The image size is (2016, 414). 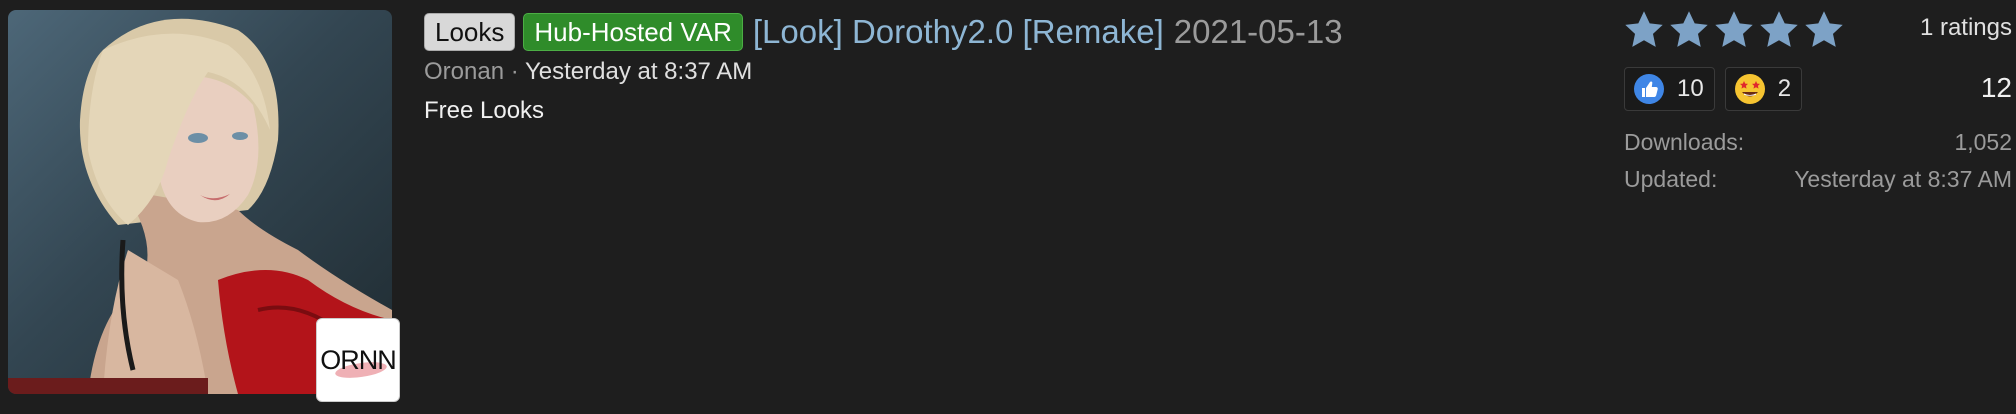 What do you see at coordinates (1784, 88) in the screenshot?
I see `reaction-love-count: 2` at bounding box center [1784, 88].